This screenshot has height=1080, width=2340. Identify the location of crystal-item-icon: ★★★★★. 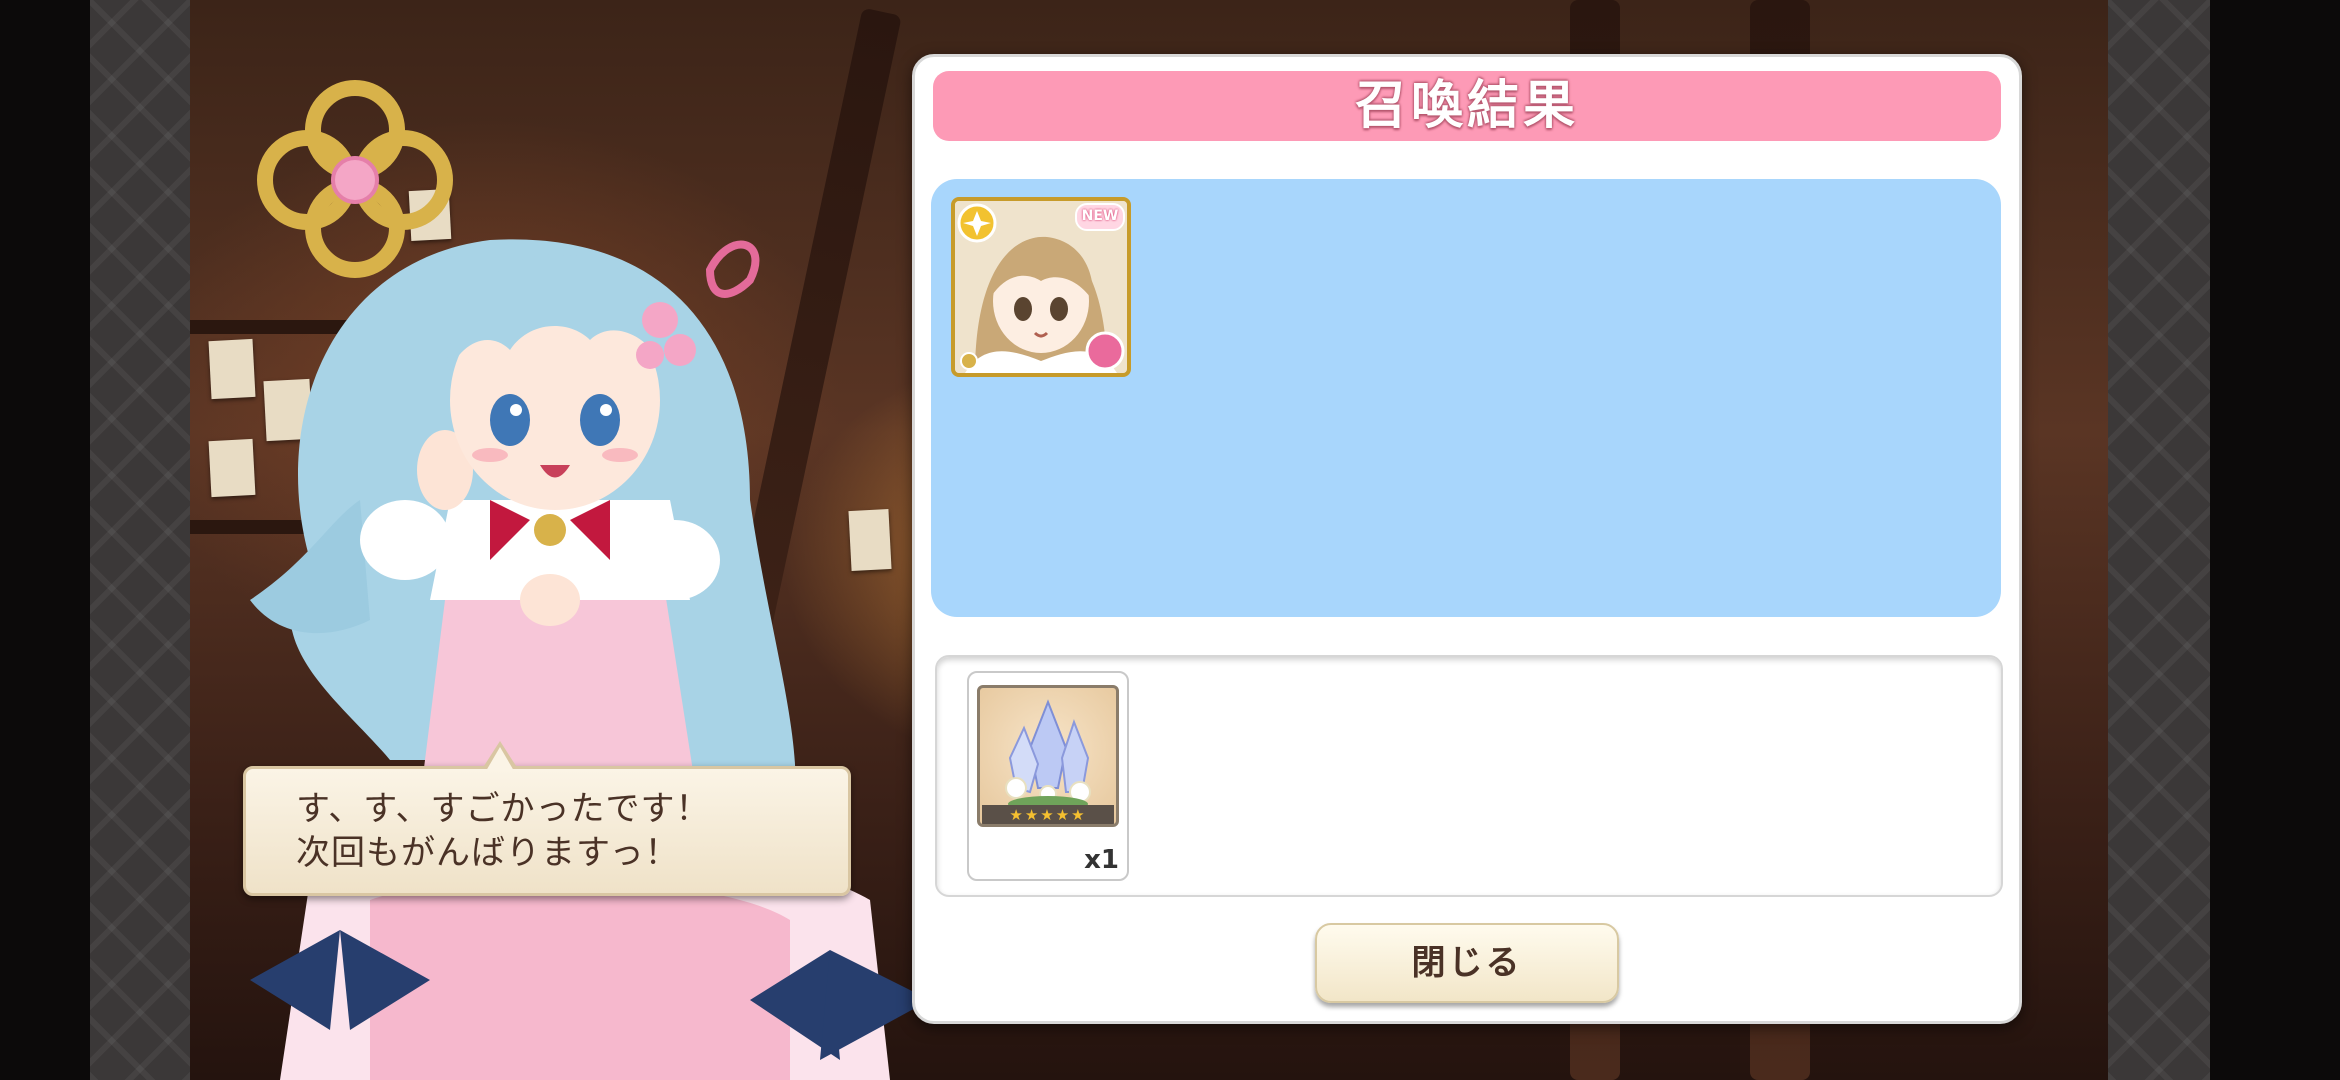
(1048, 756).